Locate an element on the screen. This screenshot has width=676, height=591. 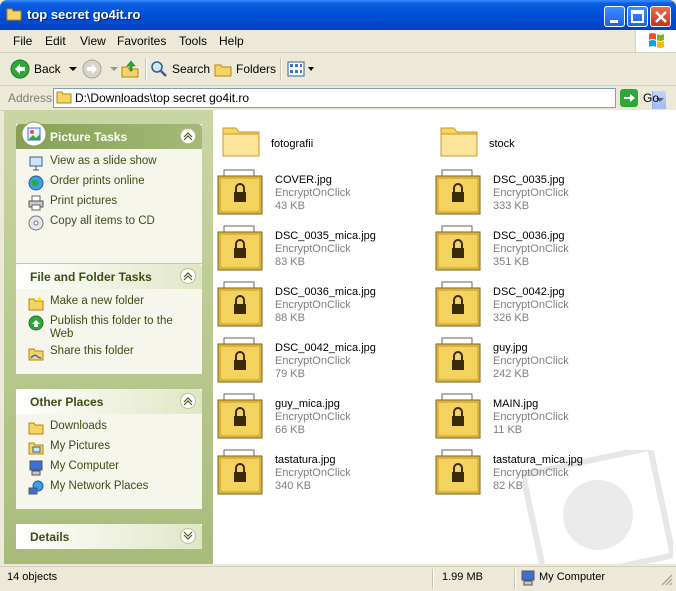
forward-button is located at coordinates (101, 69).